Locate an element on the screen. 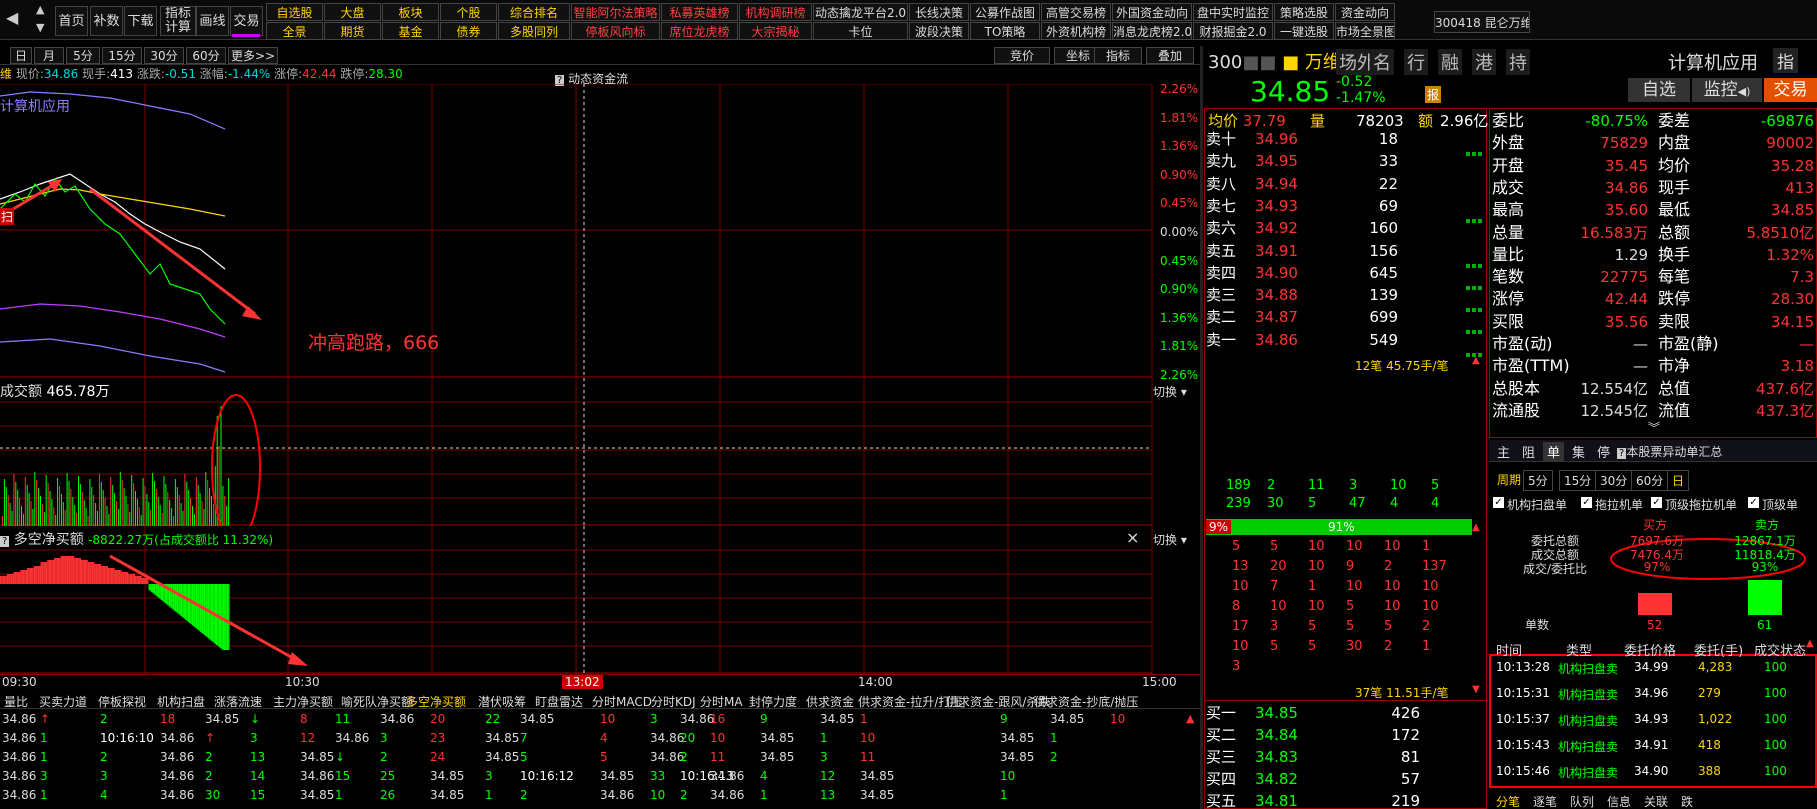  bottom-tab-14: 供求资金 is located at coordinates (830, 701).